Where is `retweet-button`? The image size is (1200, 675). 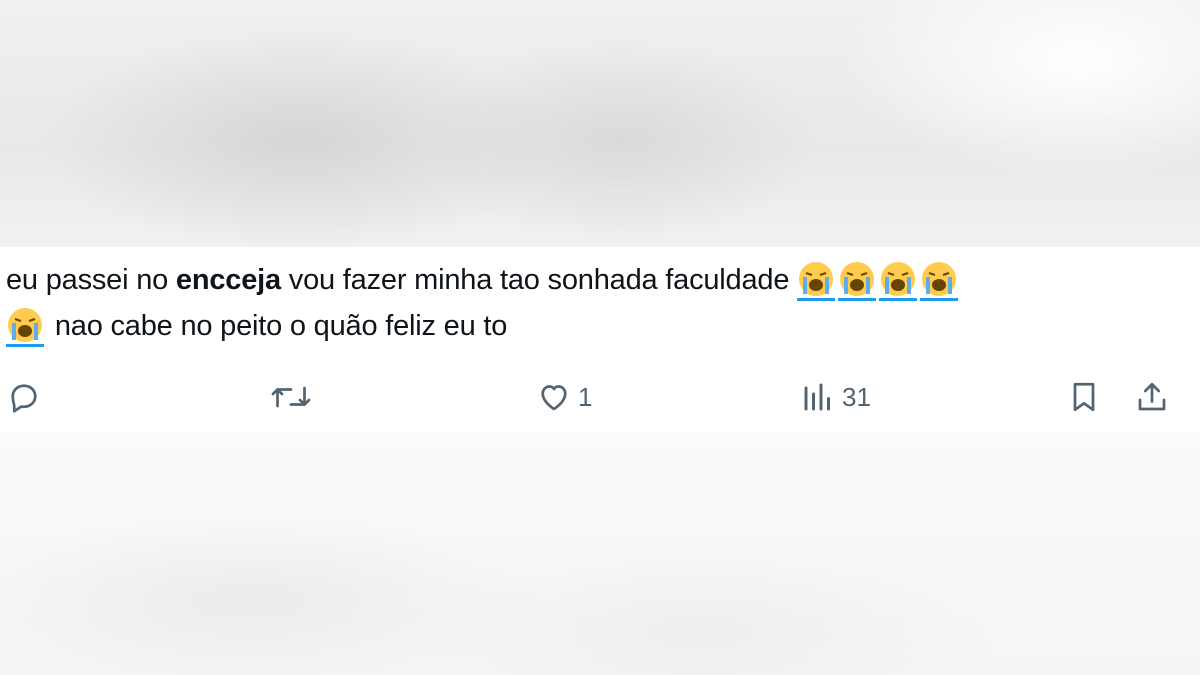
retweet-button is located at coordinates (291, 397).